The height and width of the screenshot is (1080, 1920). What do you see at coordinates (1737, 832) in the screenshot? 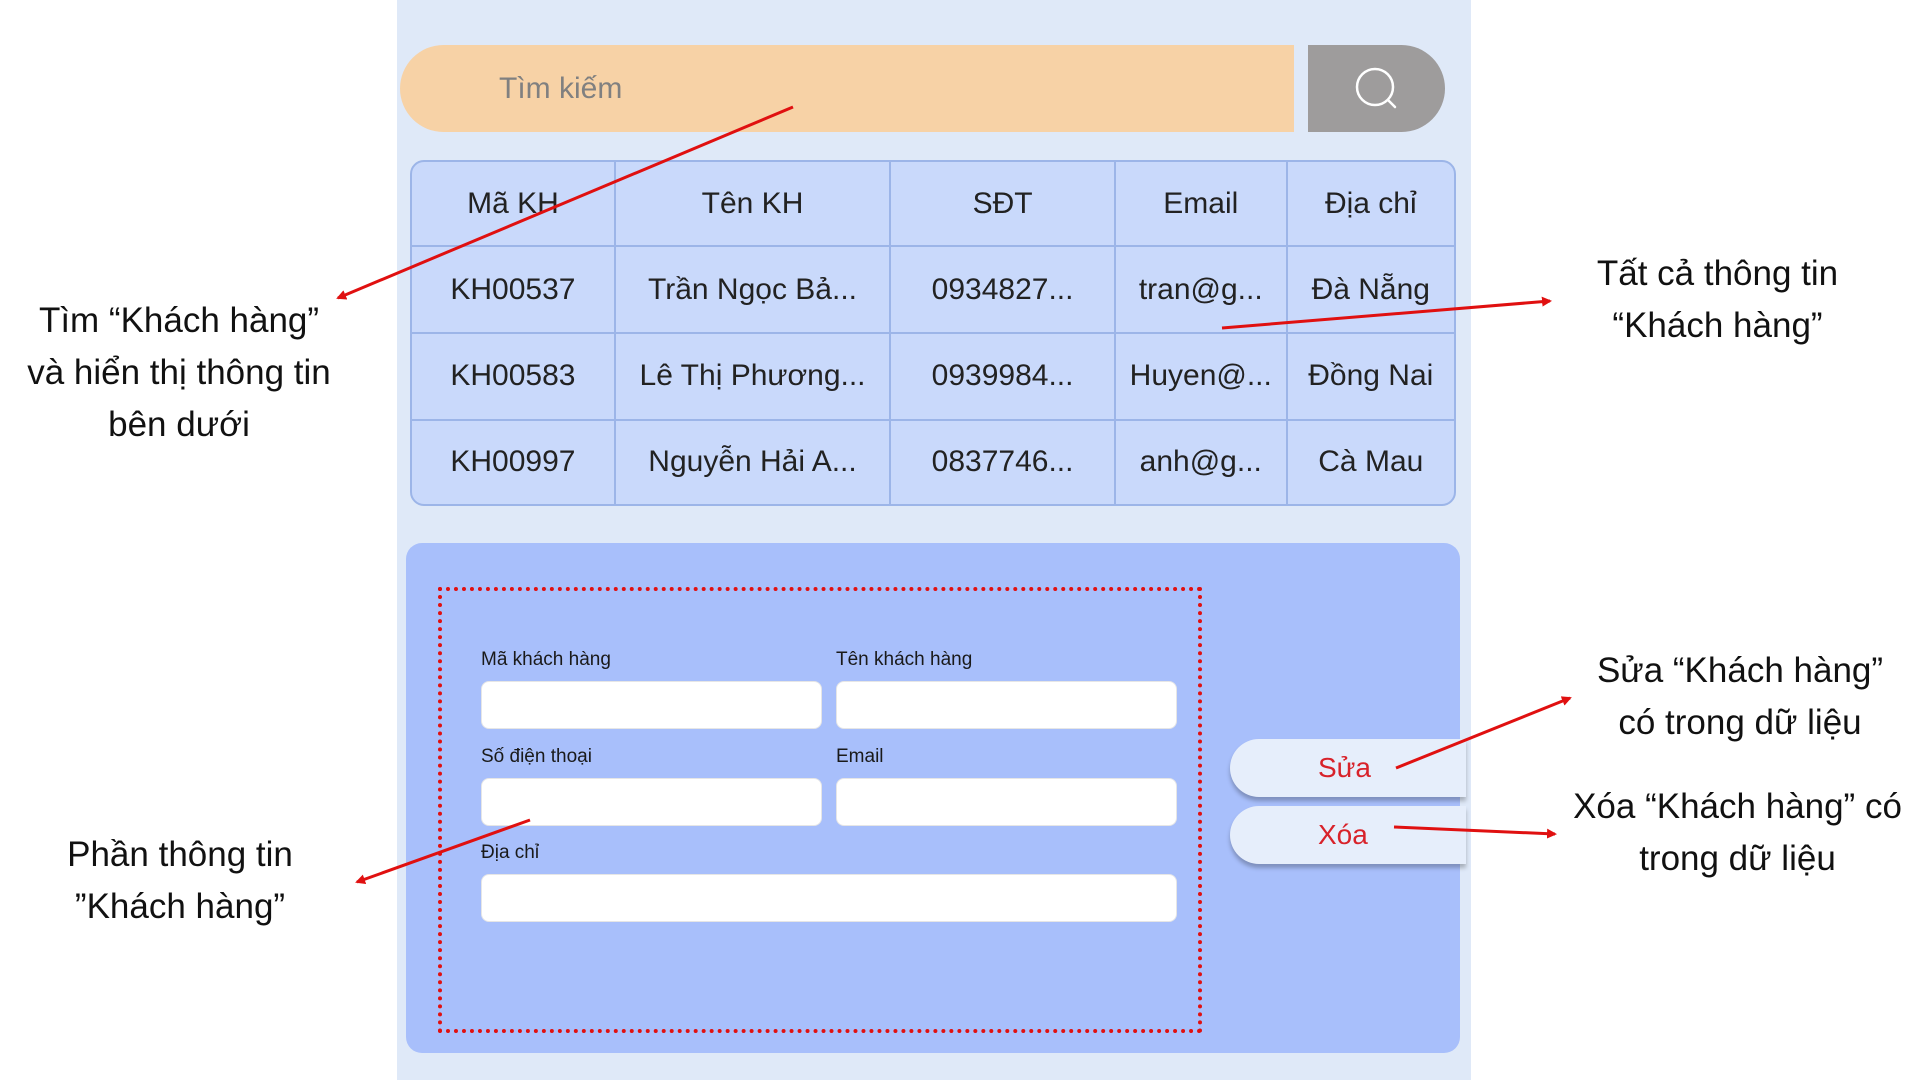
I see `delete-annotation: Xóa “Khách hàng” có trong dữ liệu` at bounding box center [1737, 832].